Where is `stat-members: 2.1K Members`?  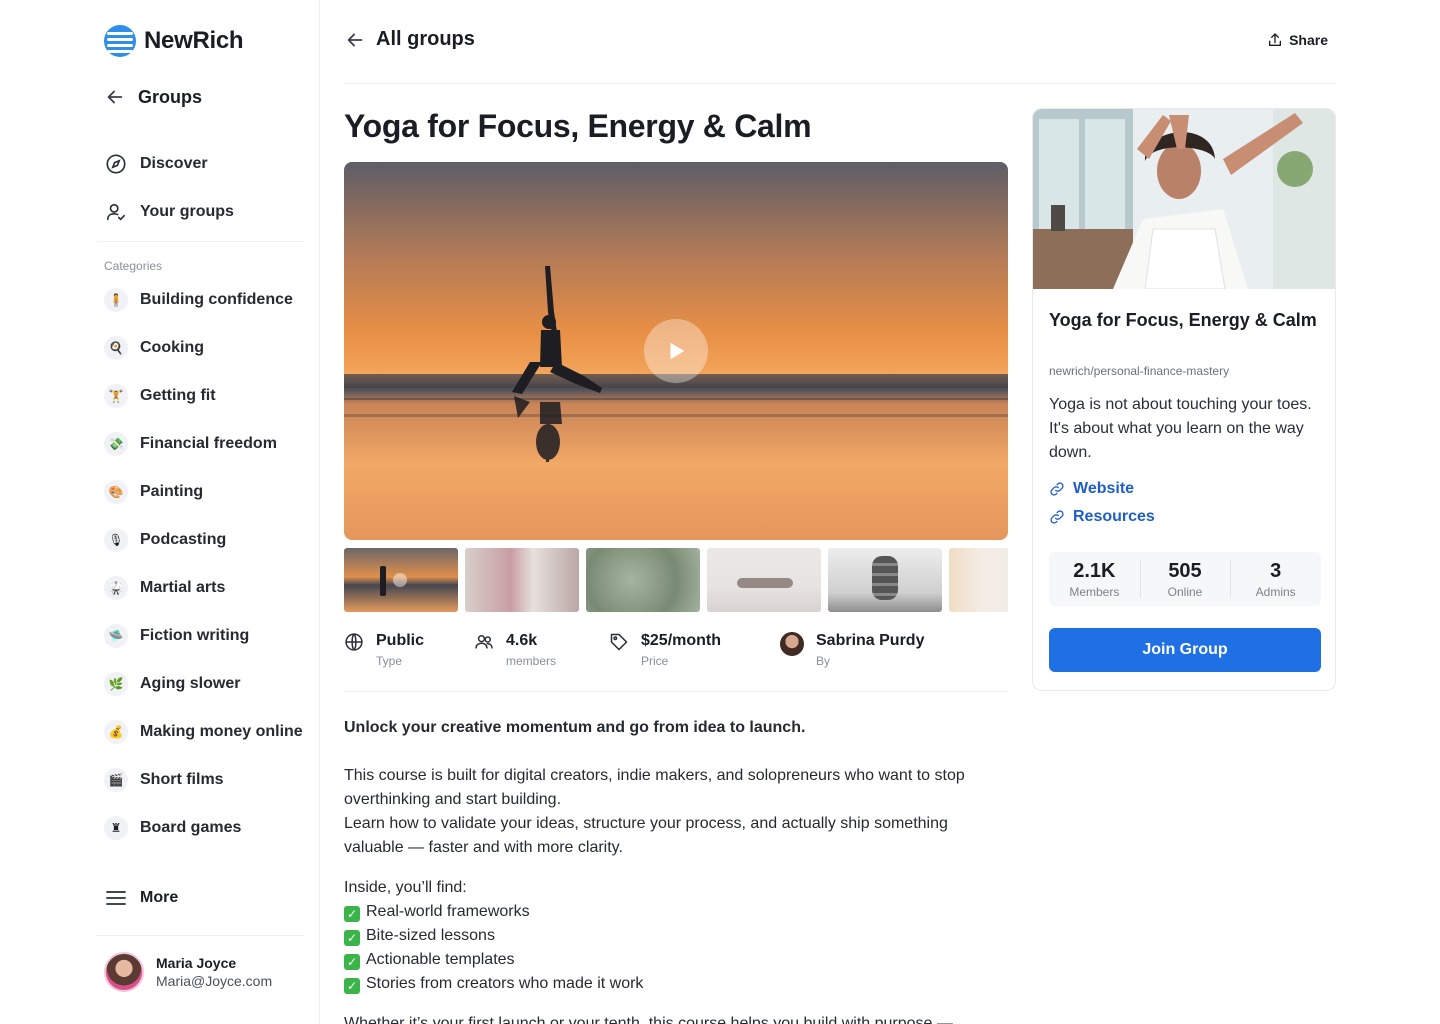 stat-members: 2.1K Members is located at coordinates (1094, 579).